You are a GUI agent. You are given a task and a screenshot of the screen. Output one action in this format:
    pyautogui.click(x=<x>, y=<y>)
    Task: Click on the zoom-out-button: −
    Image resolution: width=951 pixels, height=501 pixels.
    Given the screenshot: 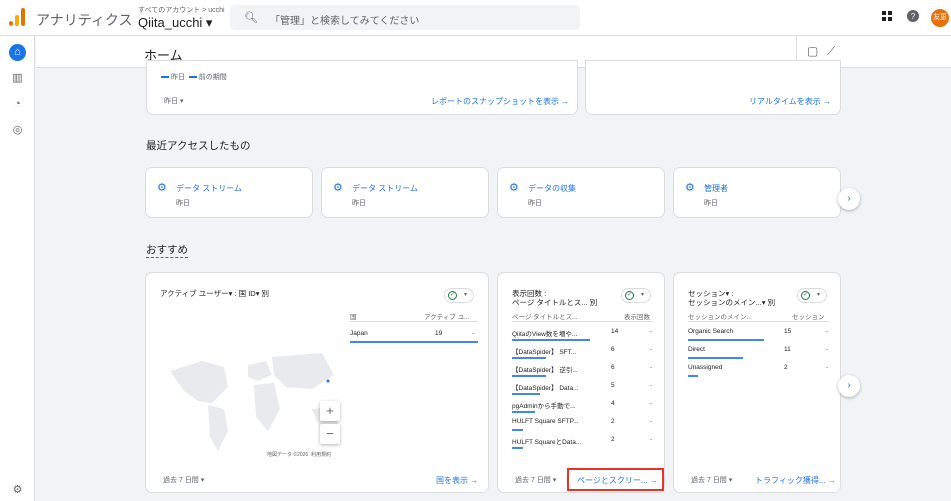 What is the action you would take?
    pyautogui.click(x=330, y=434)
    